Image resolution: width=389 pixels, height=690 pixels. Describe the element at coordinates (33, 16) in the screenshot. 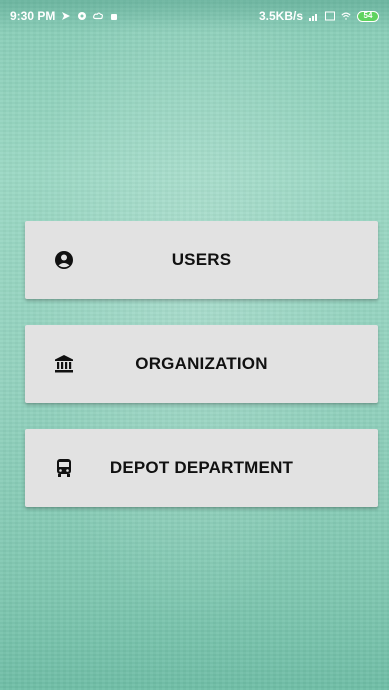

I see `status-time: 9:30 PM` at that location.